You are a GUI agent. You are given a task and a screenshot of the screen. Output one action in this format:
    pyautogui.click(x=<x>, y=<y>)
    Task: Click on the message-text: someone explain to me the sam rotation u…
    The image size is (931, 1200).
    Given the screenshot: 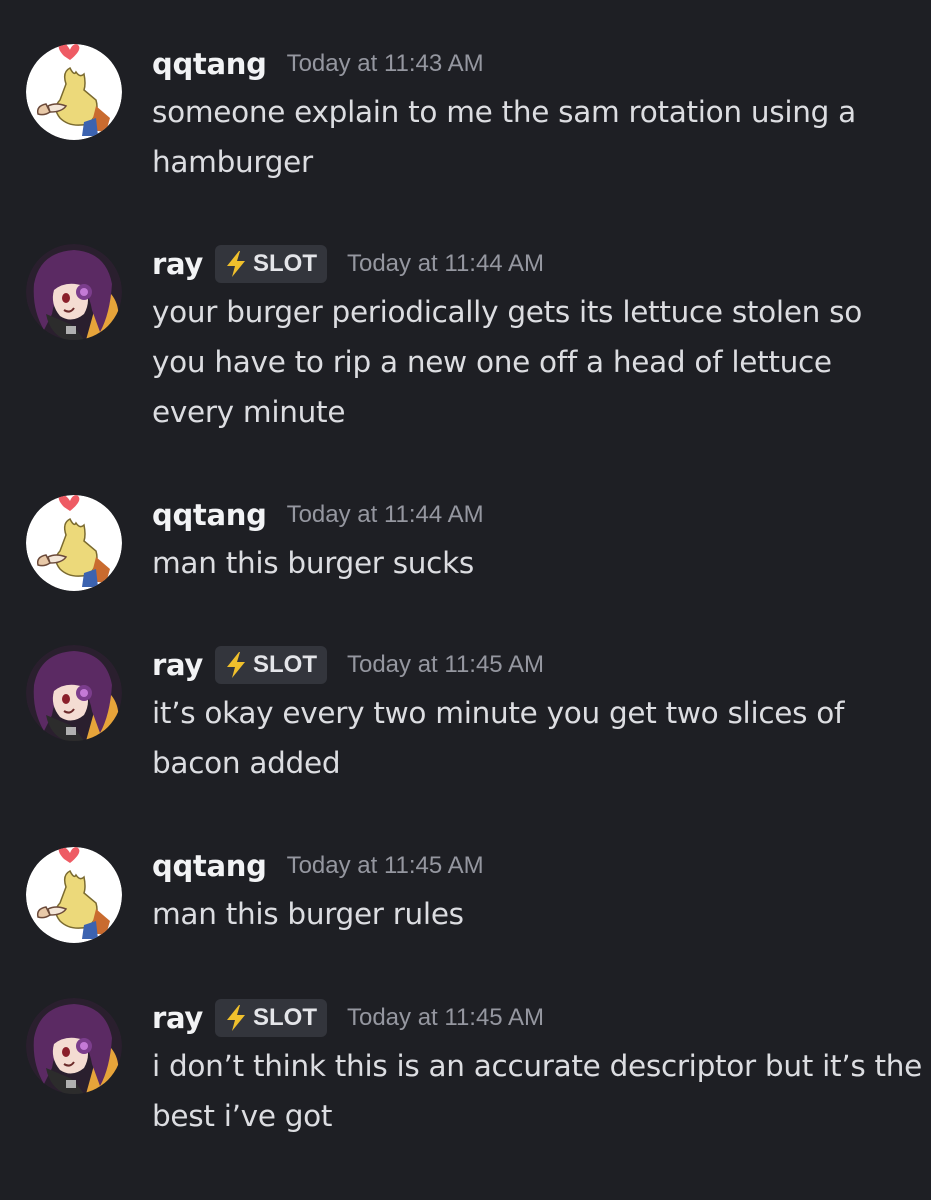 What is the action you would take?
    pyautogui.click(x=504, y=137)
    